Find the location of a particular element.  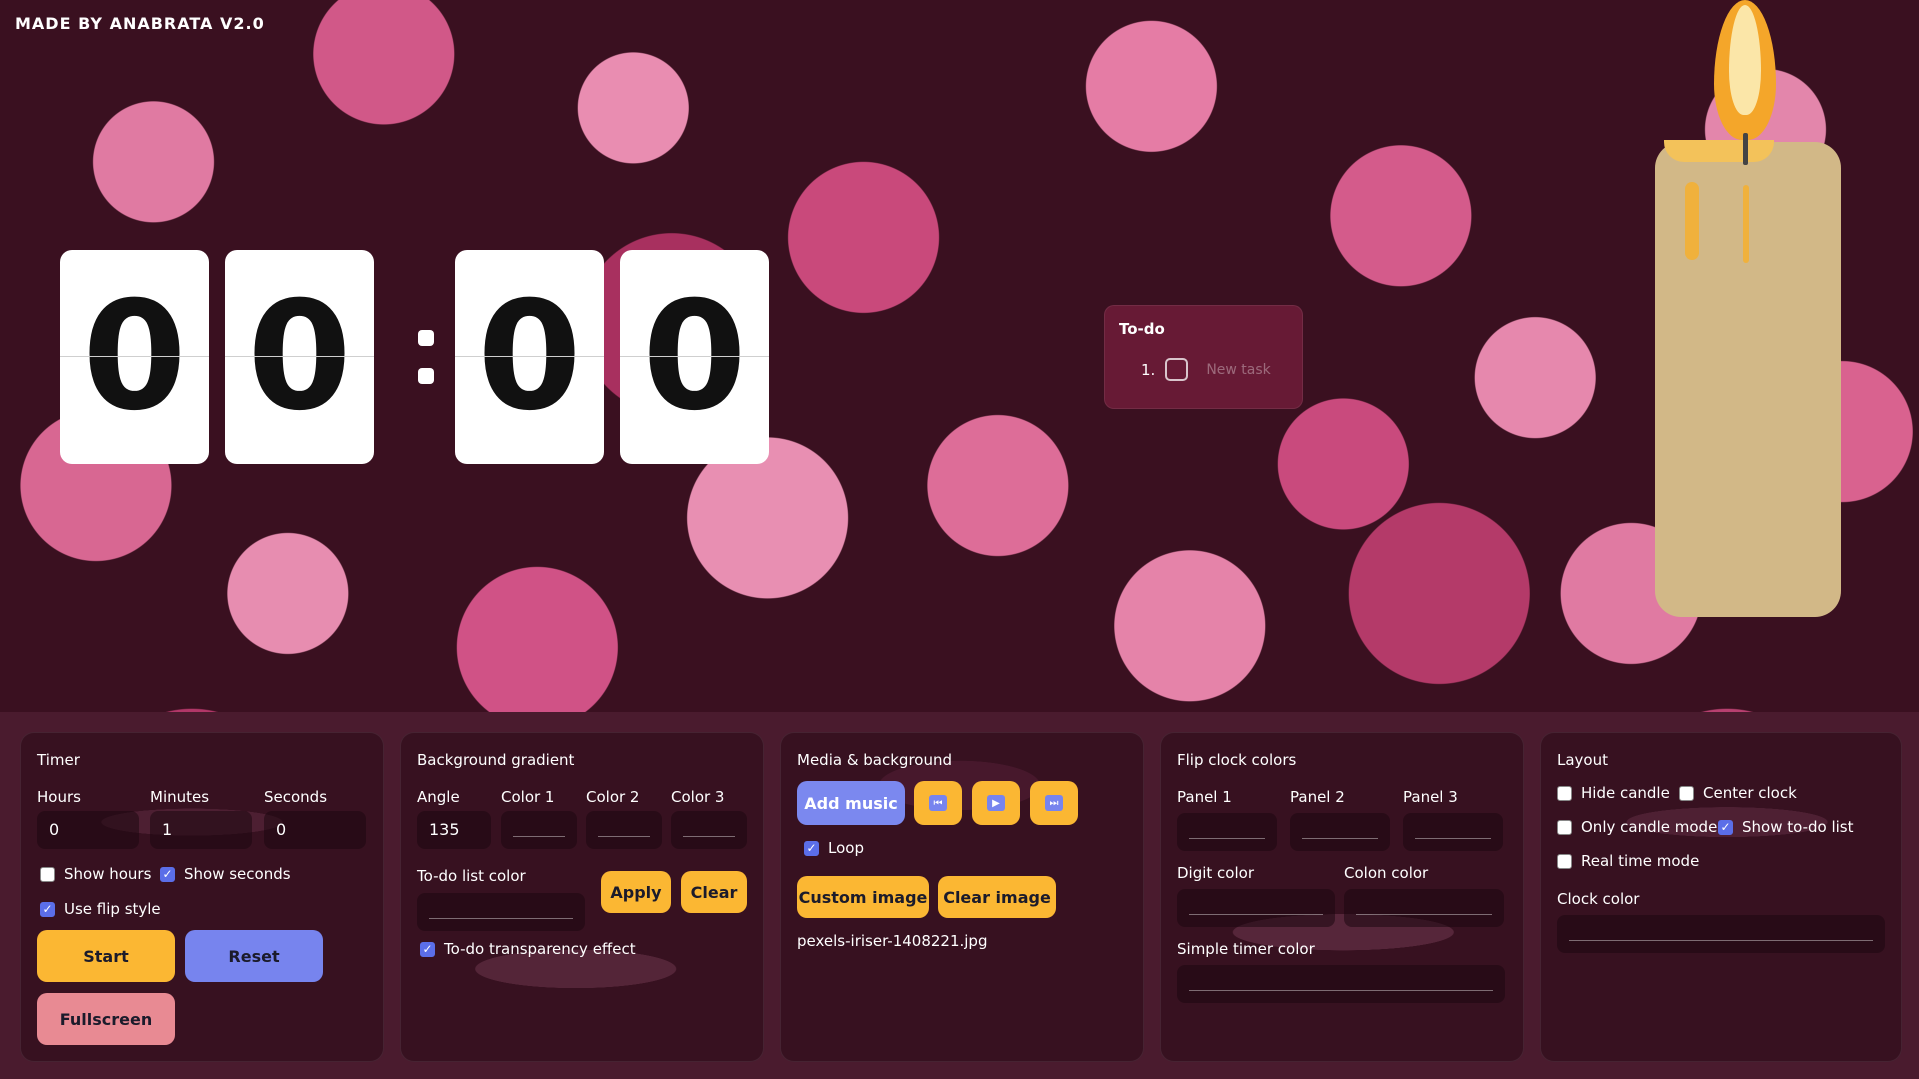

loop-checkbox: ✓ Loop is located at coordinates (834, 848).